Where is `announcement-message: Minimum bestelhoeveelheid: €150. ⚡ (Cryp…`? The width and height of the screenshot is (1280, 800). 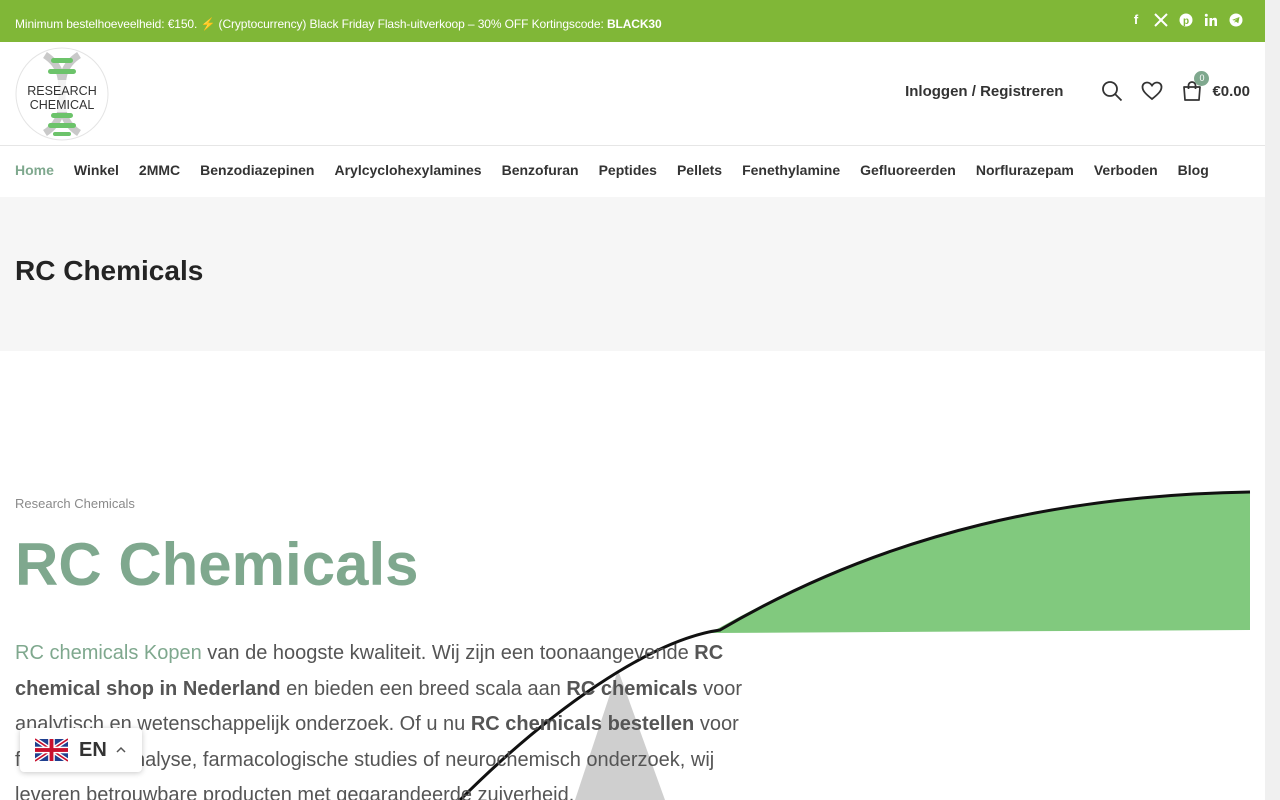
announcement-message: Minimum bestelhoeveelheid: €150. ⚡ (Cryp… is located at coordinates (311, 24).